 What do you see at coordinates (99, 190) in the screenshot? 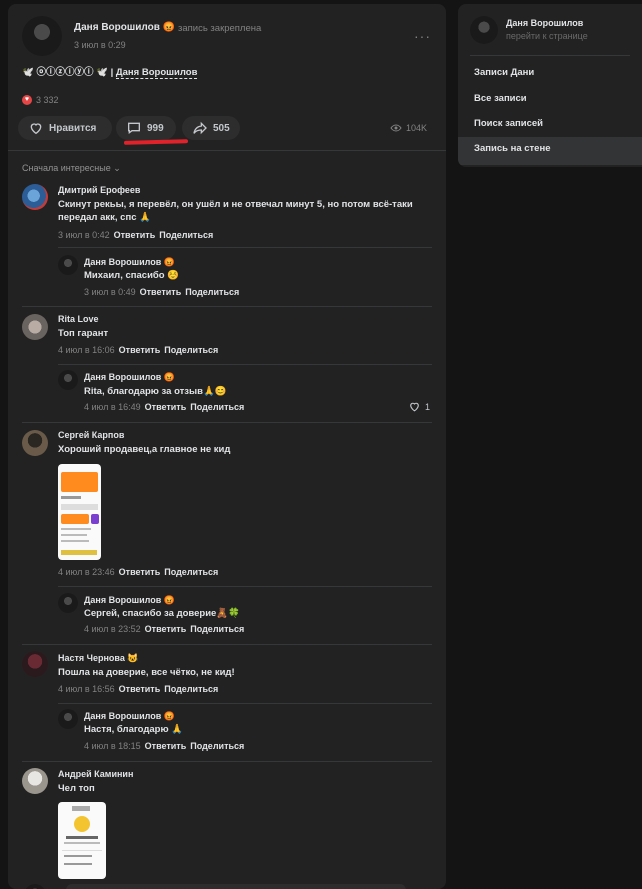
I see `comment-author: Дмитрий Ерофеев` at bounding box center [99, 190].